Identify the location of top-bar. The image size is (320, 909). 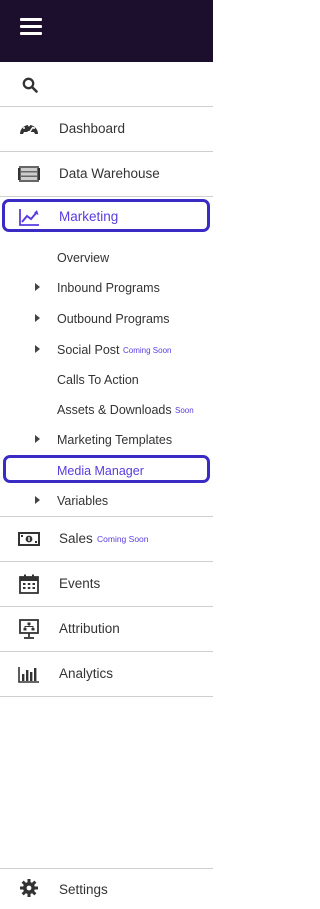
(106, 31).